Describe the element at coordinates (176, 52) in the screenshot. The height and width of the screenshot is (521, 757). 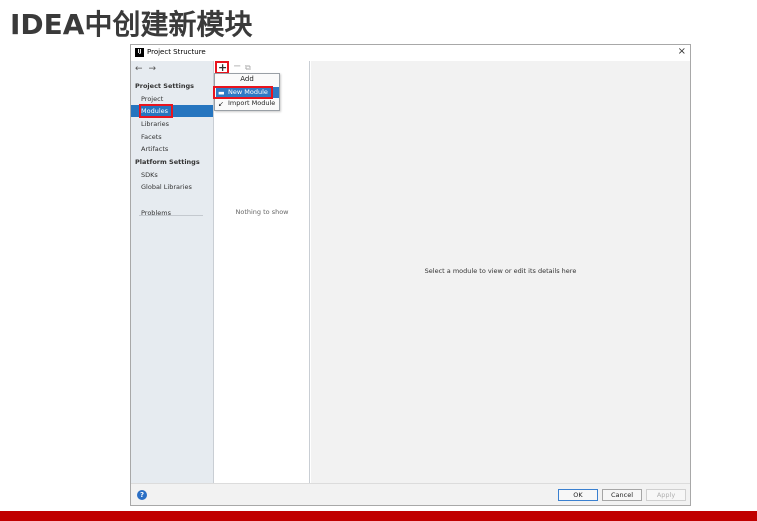
I see `dialog-title: Project Structure` at that location.